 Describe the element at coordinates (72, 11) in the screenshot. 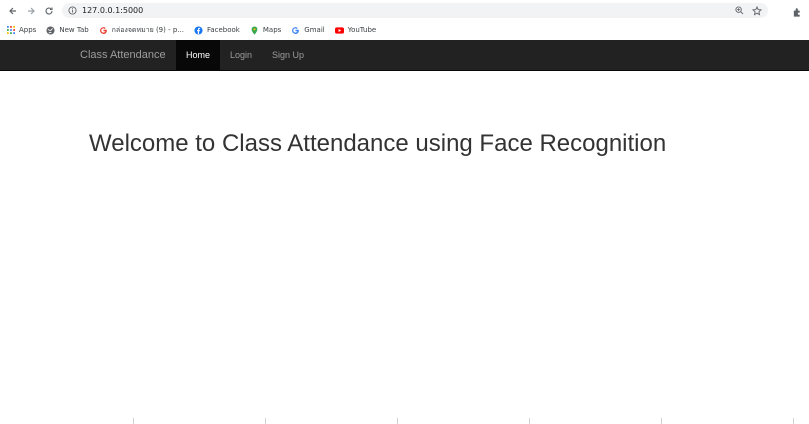

I see `site-info-icon` at that location.